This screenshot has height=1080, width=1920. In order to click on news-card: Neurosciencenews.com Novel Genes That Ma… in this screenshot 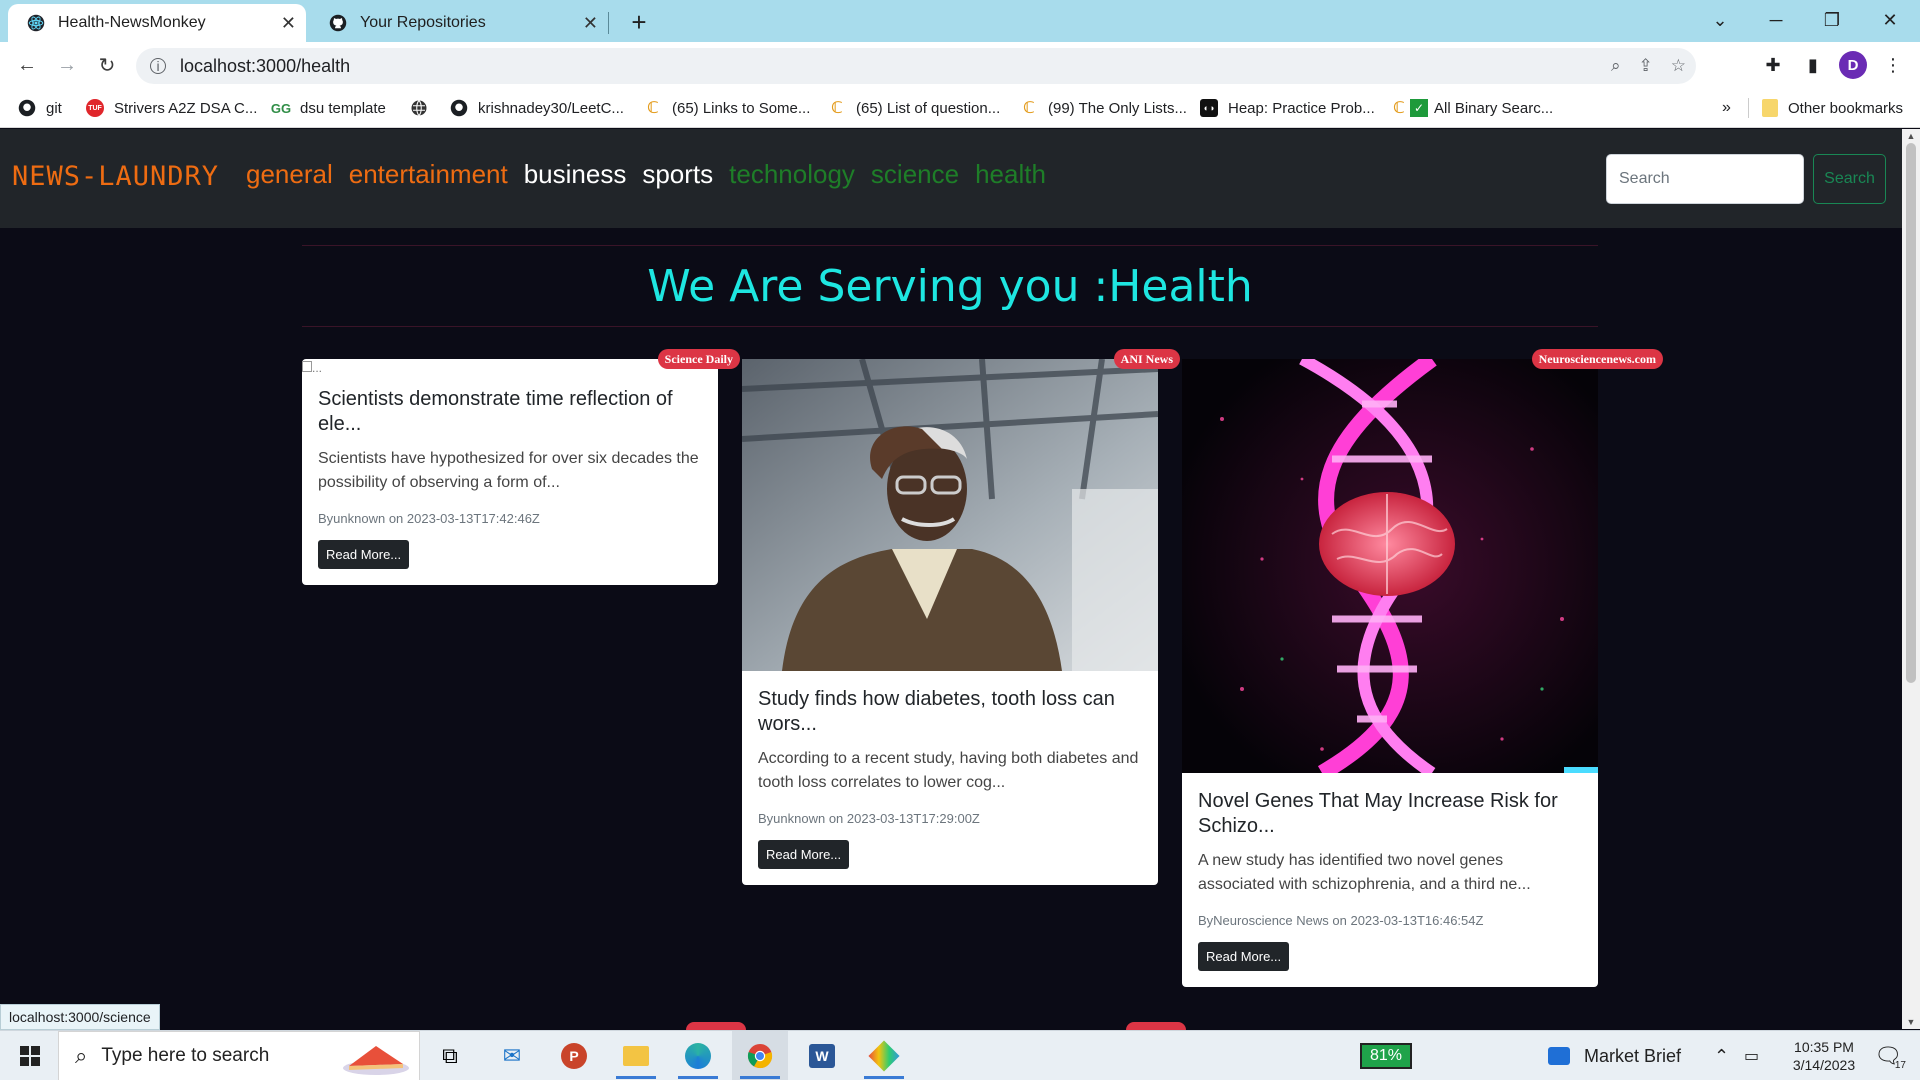, I will do `click(1422, 668)`.